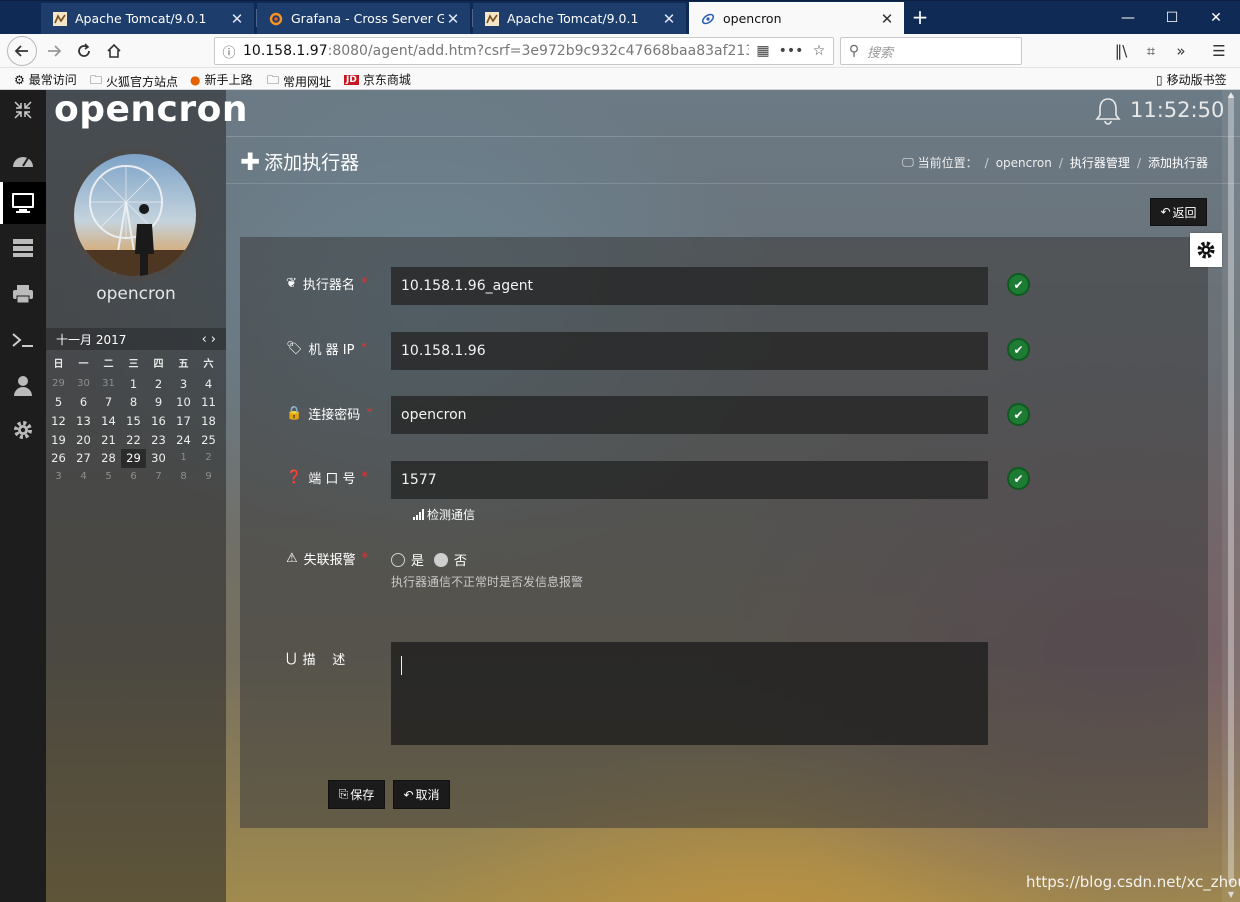 The height and width of the screenshot is (902, 1240). What do you see at coordinates (23, 340) in the screenshot?
I see `sidebar-item-terminal` at bounding box center [23, 340].